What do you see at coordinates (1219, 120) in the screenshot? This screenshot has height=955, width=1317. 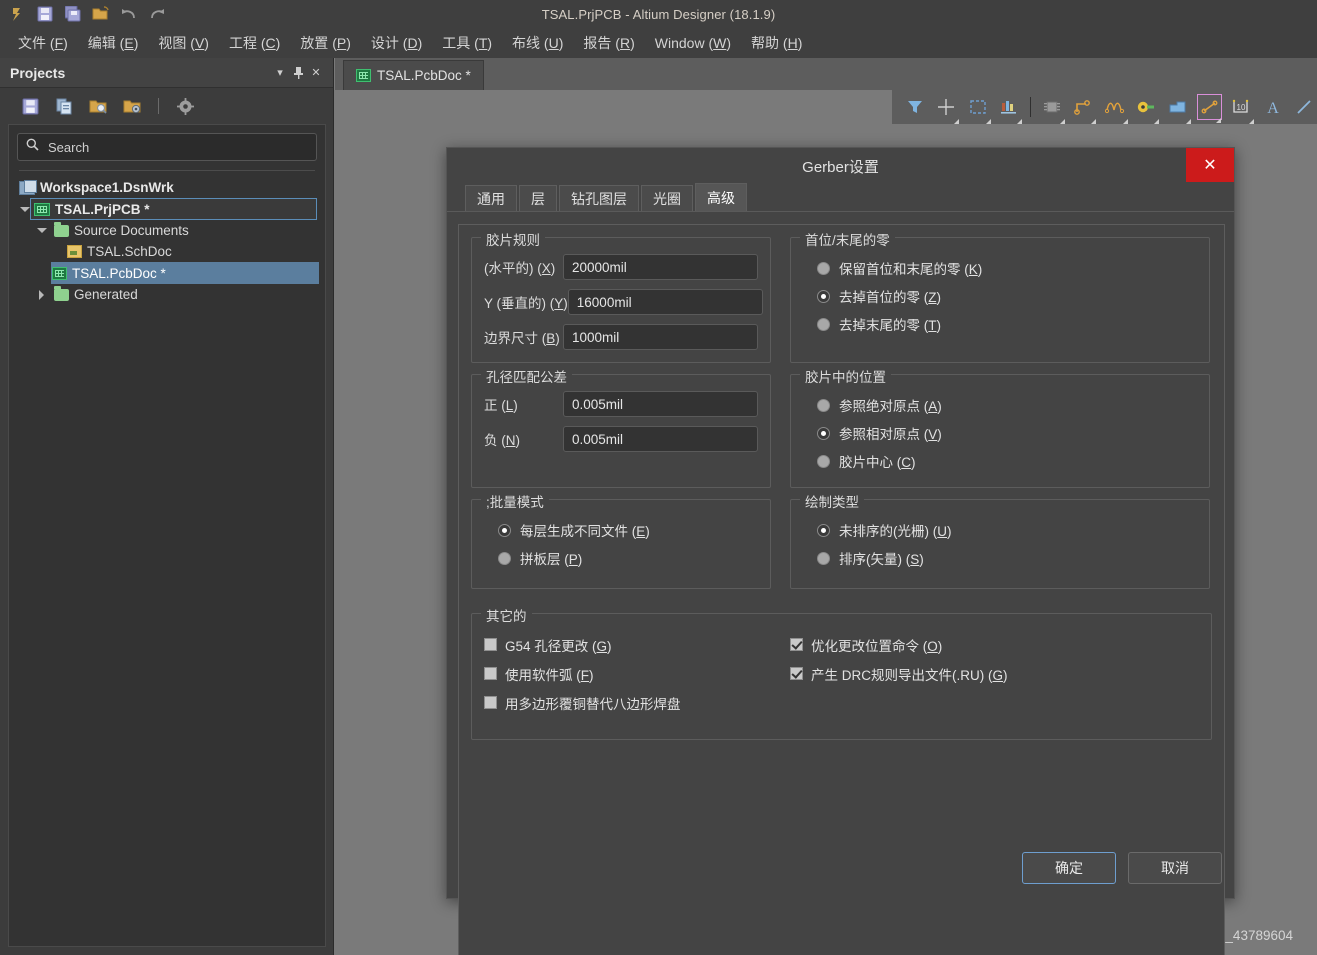 I see `dropdown-caret-icon` at bounding box center [1219, 120].